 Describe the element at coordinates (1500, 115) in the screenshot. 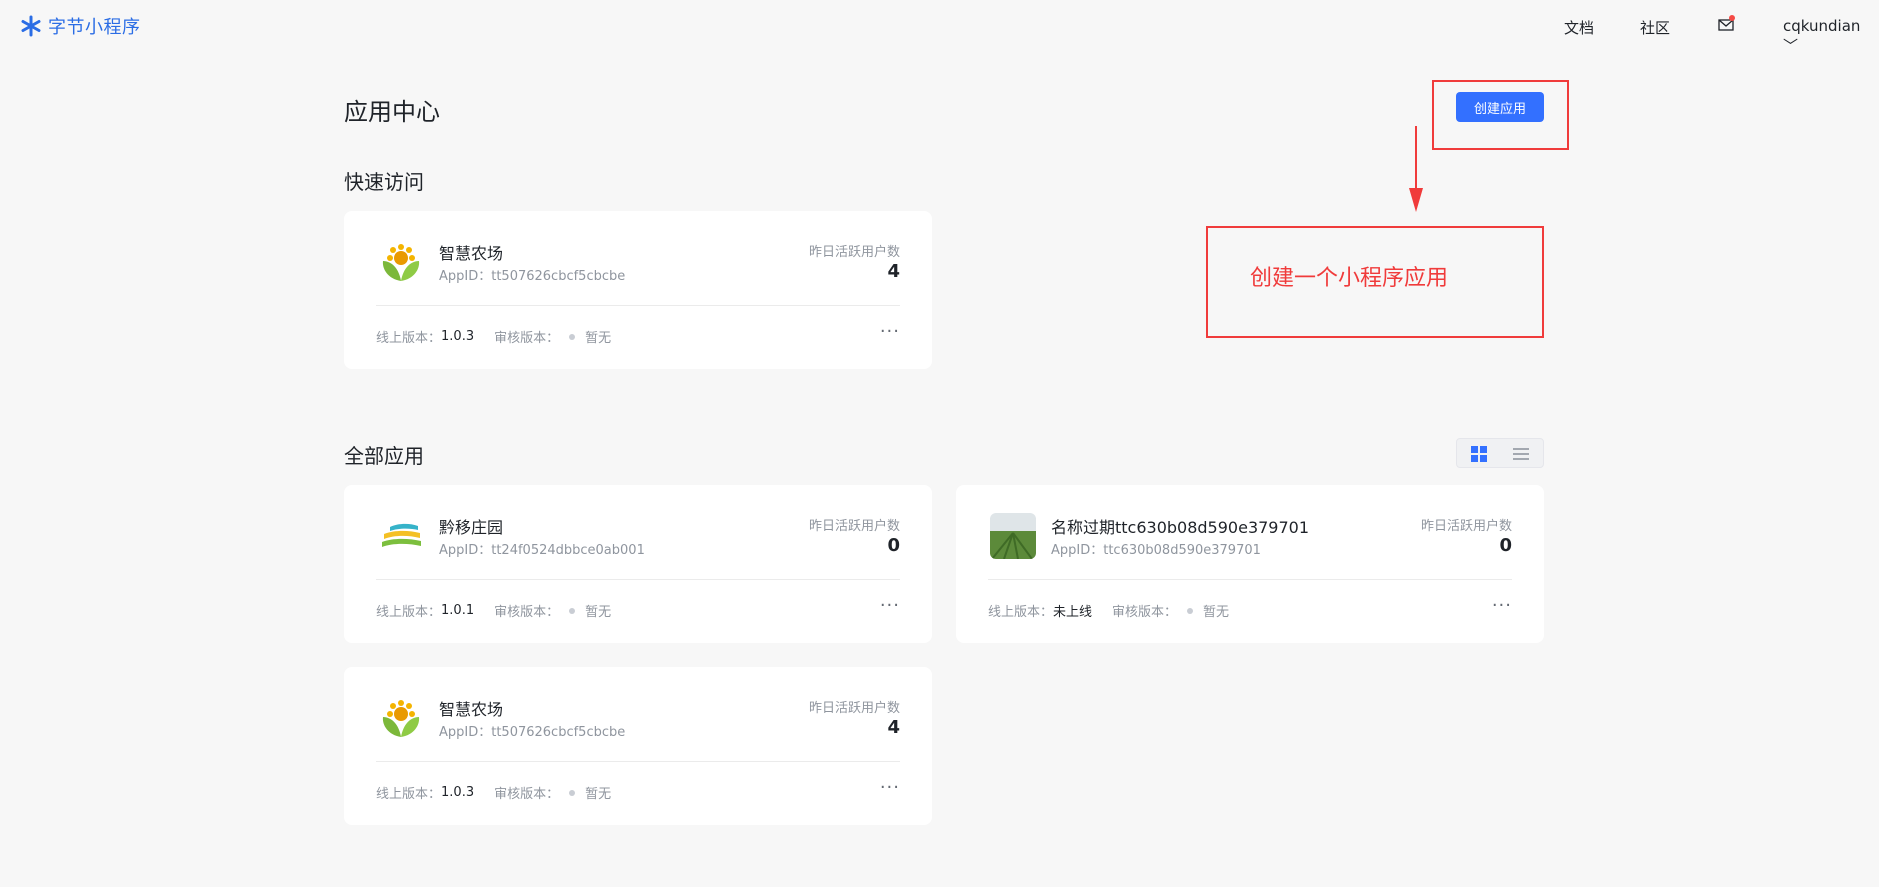

I see `annotation-highlight-box` at that location.